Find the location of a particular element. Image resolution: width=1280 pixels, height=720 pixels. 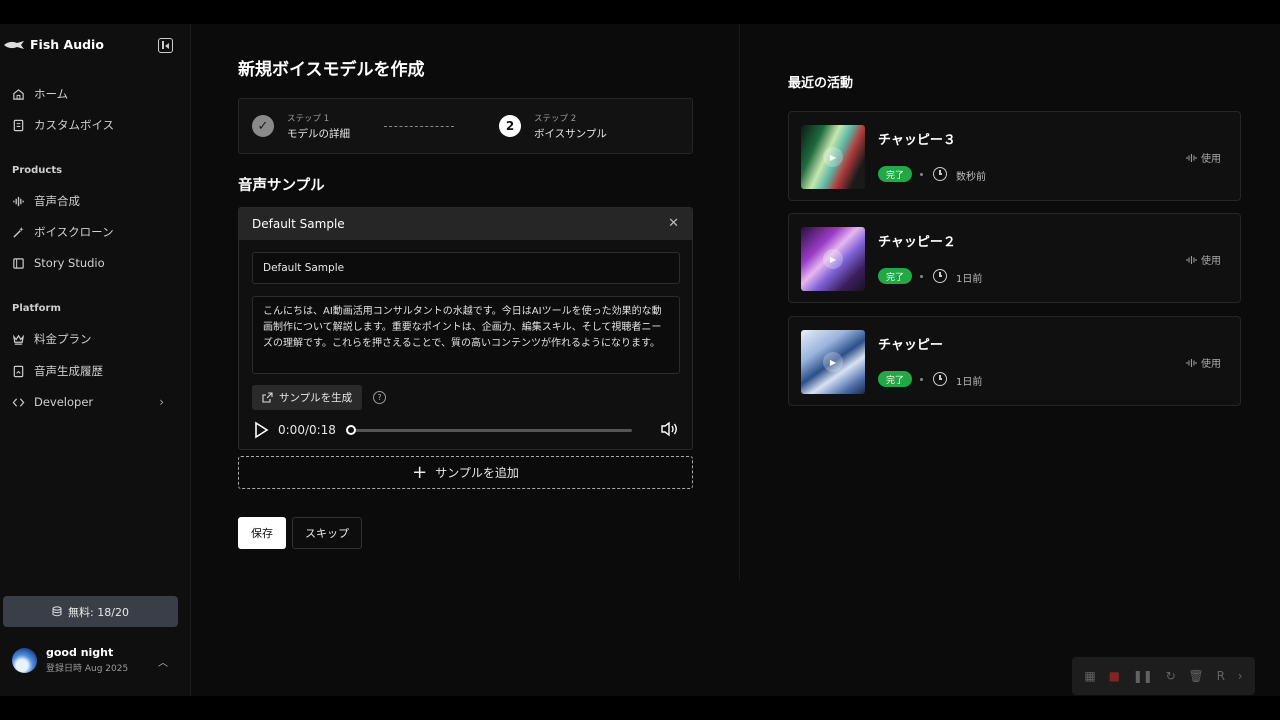

sidebar-item-label: 音声生成履歴 is located at coordinates (68, 371).